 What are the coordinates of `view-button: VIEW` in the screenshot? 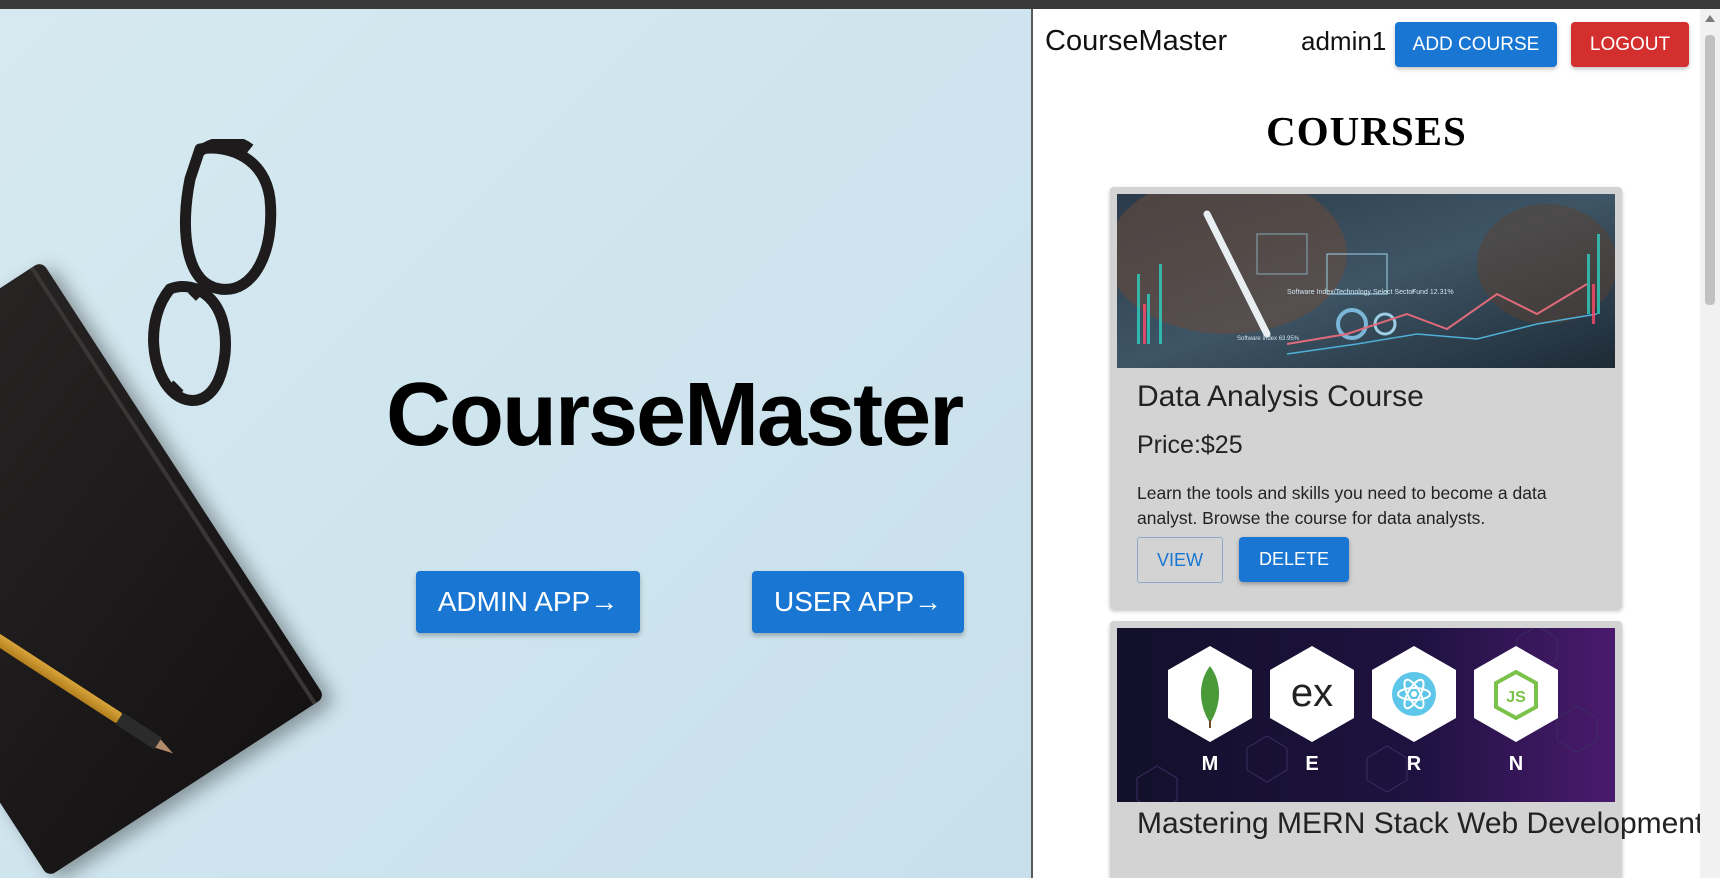 It's located at (1180, 560).